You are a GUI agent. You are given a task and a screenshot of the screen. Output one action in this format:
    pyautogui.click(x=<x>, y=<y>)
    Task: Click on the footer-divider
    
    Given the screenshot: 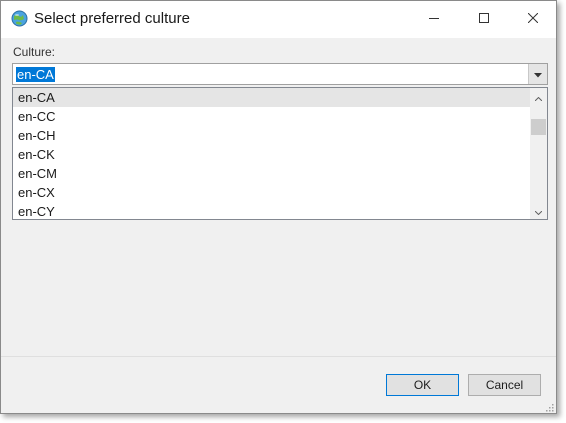 What is the action you would take?
    pyautogui.click(x=278, y=356)
    